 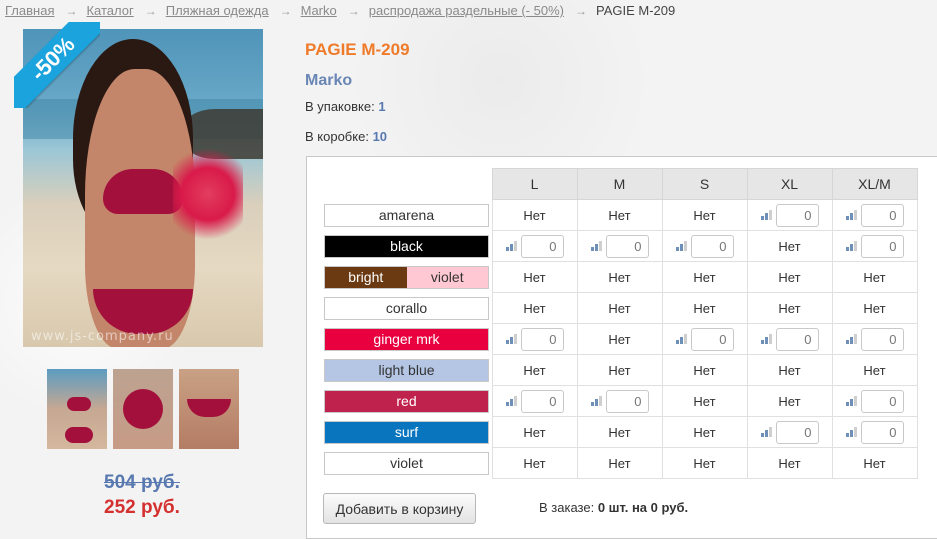 I want to click on breadcrumb-beachwear: Пляжная одежда, so click(x=217, y=10).